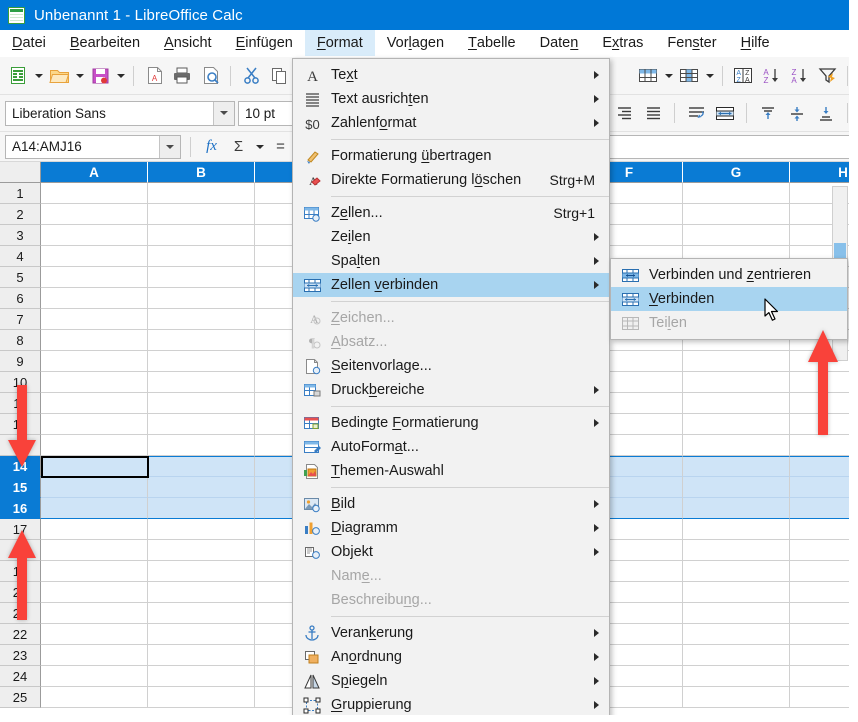 Image resolution: width=858 pixels, height=722 pixels. I want to click on format-menu-item-zellen-verbinden: Zellen verbinden, so click(451, 285).